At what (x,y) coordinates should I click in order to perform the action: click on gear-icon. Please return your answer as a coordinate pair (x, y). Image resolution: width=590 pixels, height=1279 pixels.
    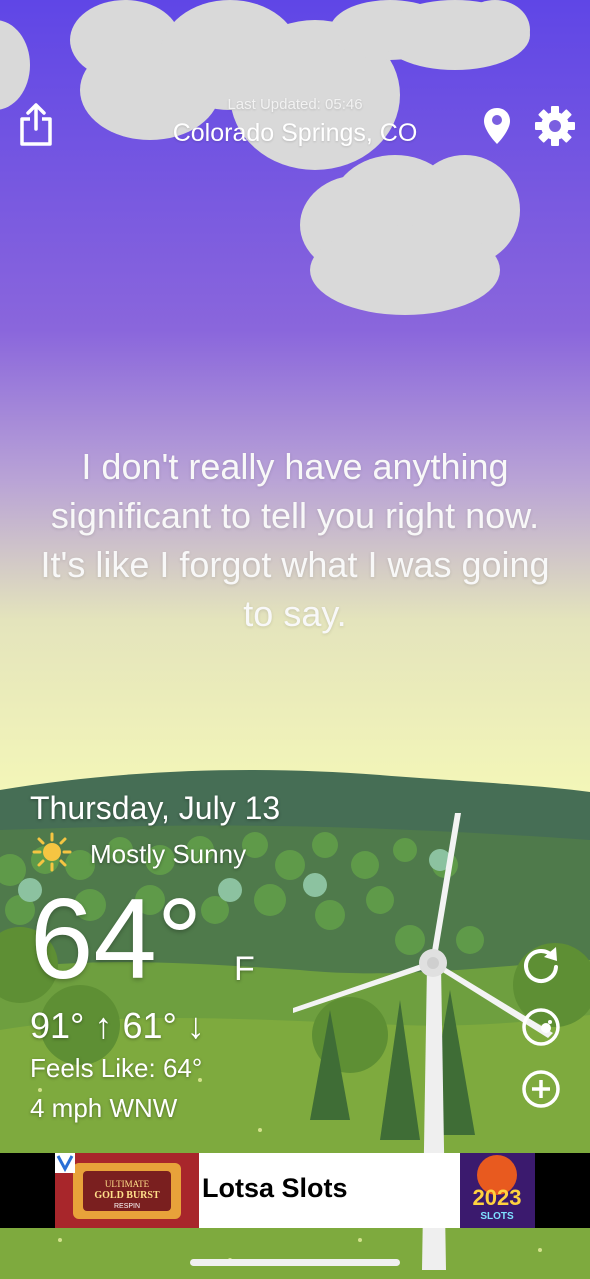
    Looking at the image, I should click on (555, 126).